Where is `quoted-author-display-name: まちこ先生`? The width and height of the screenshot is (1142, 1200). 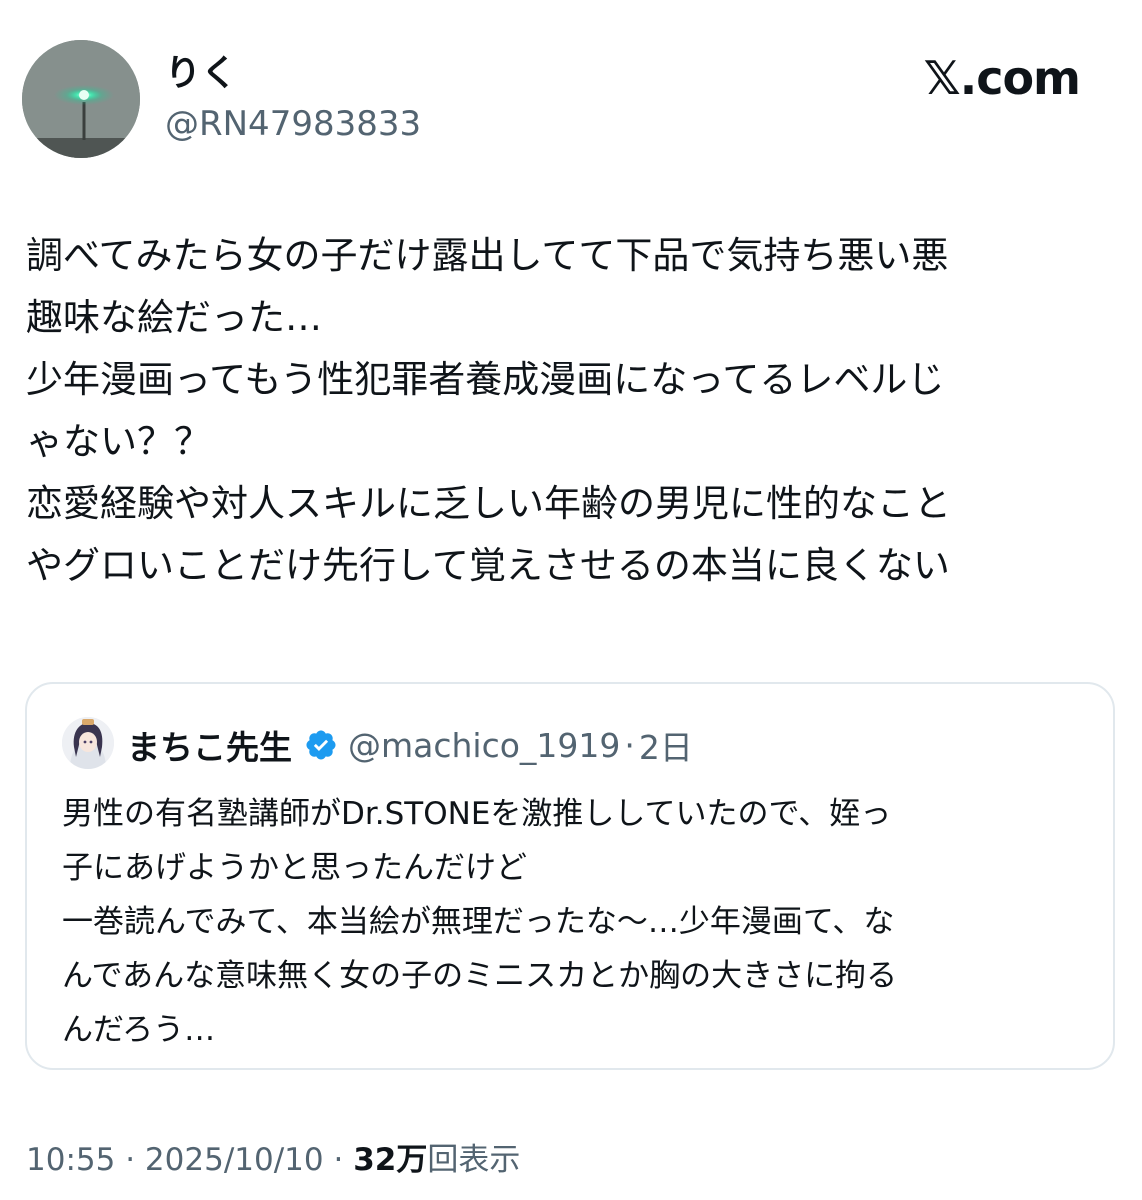 quoted-author-display-name: まちこ先生 is located at coordinates (209, 745).